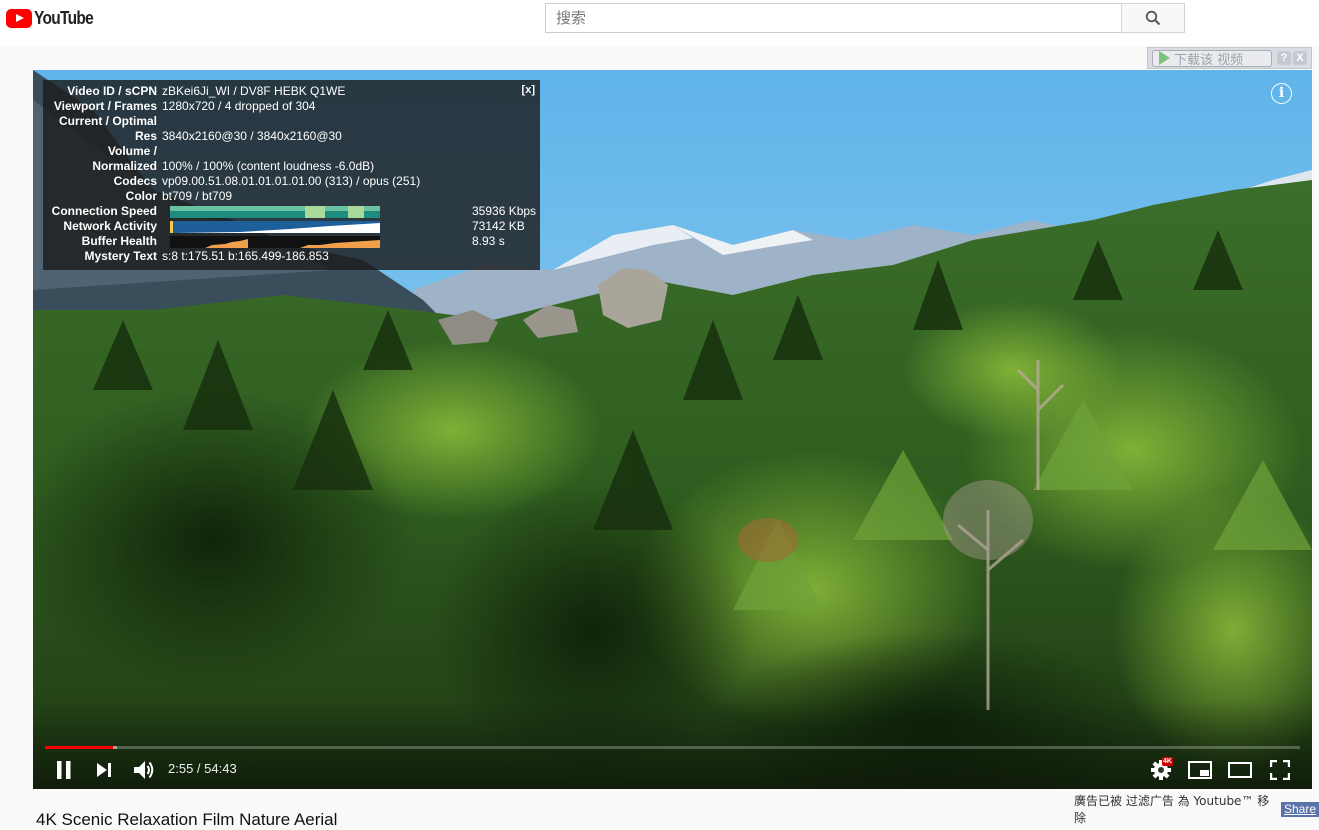 This screenshot has width=1319, height=830. Describe the element at coordinates (488, 241) in the screenshot. I see `buffer-health-value: 8.93 s` at that location.